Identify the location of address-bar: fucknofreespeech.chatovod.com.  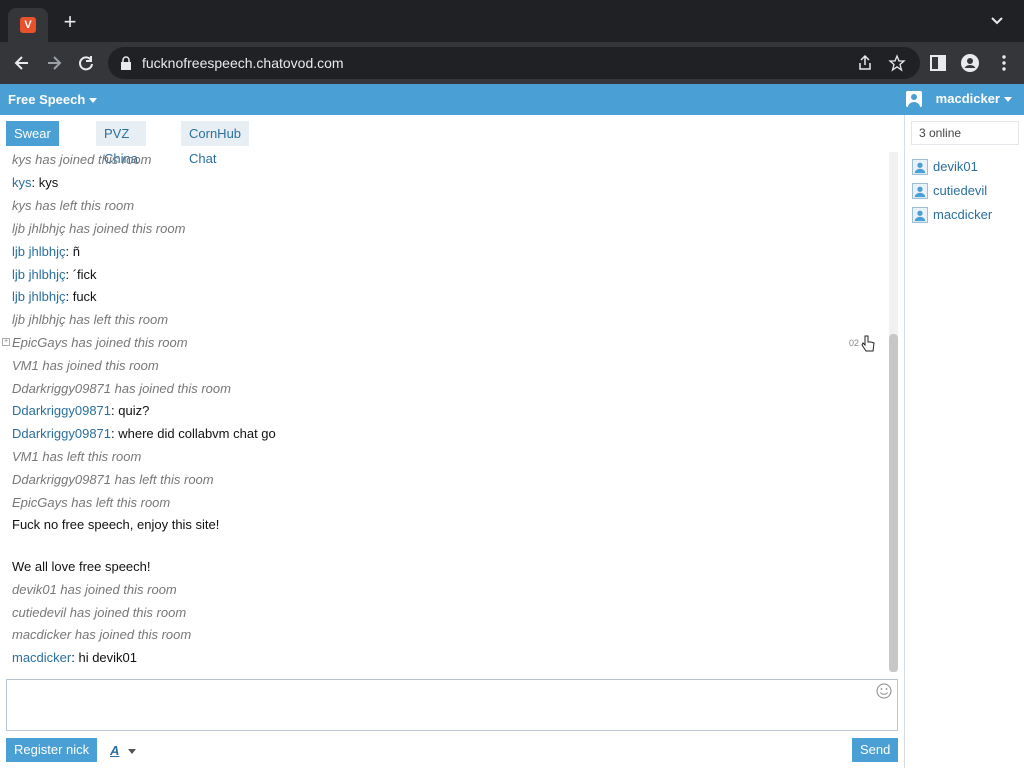
(514, 63).